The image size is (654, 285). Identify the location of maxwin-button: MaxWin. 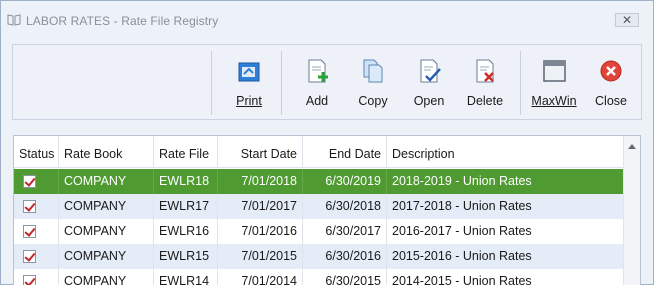
(554, 85).